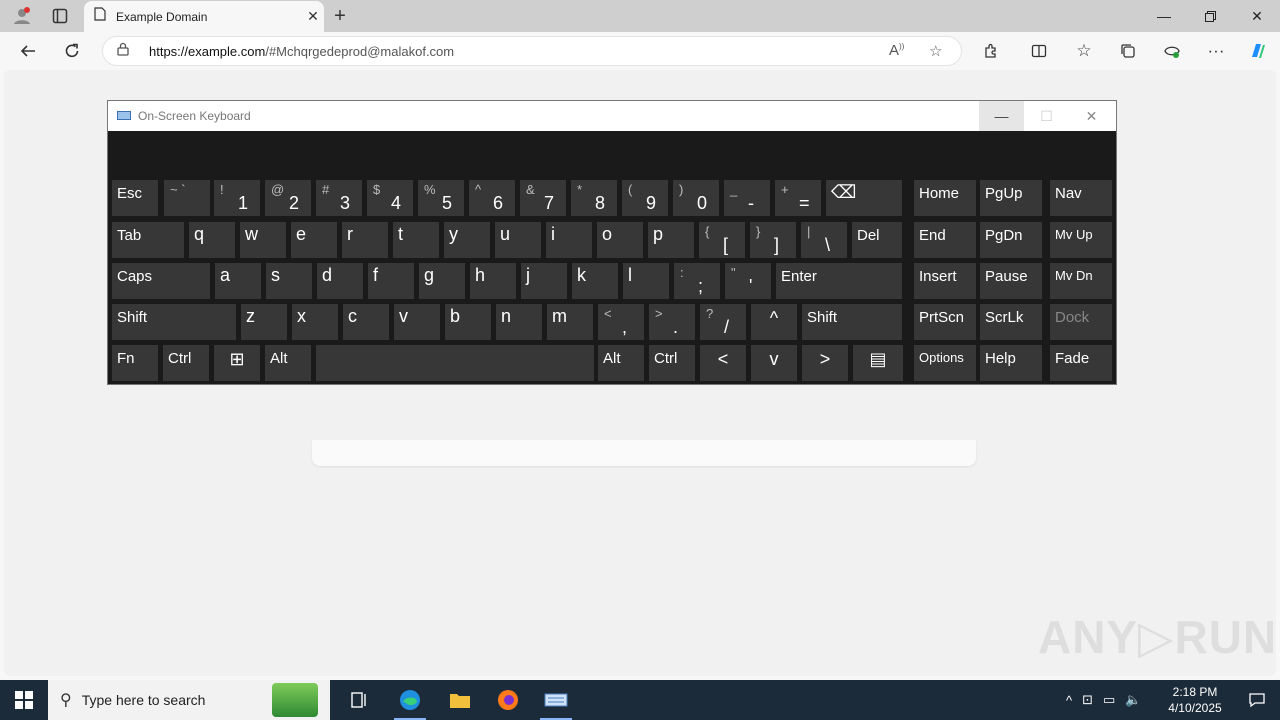 The image size is (1280, 720). I want to click on key-b: b, so click(468, 322).